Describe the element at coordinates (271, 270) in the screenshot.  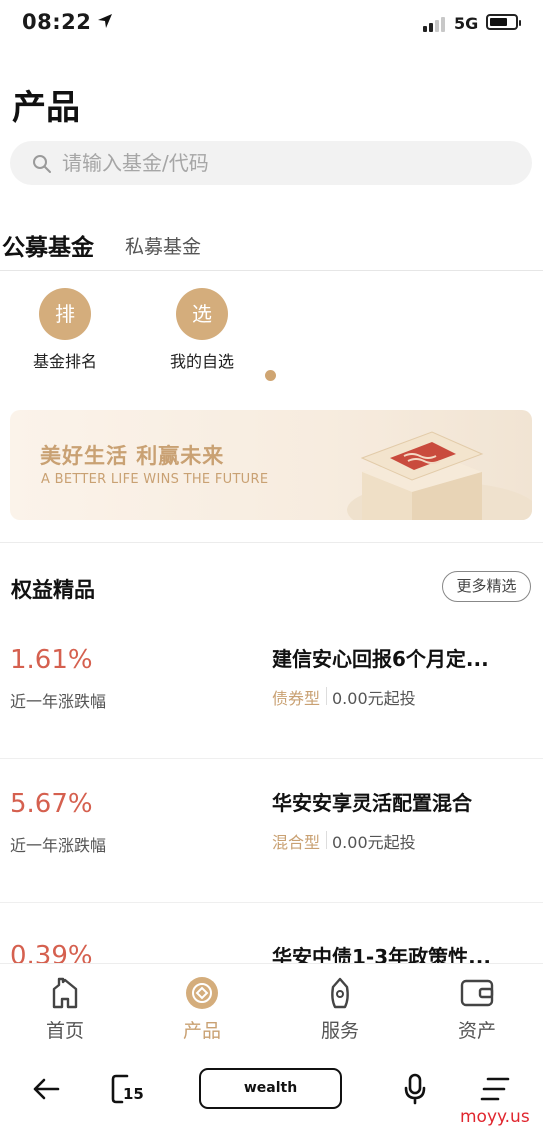
I see `tabs-divider` at that location.